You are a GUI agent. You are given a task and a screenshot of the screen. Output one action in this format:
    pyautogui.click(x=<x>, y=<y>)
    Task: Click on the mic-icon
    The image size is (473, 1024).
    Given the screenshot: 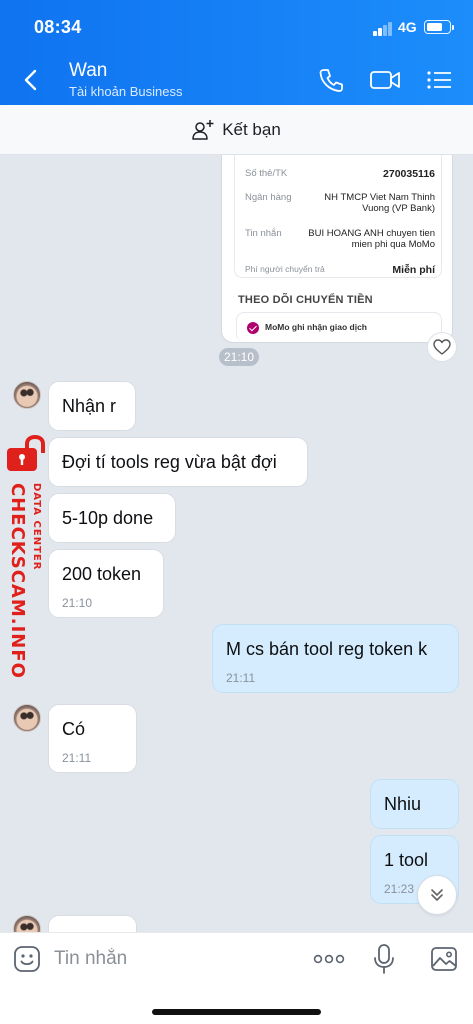 What is the action you would take?
    pyautogui.click(x=384, y=959)
    